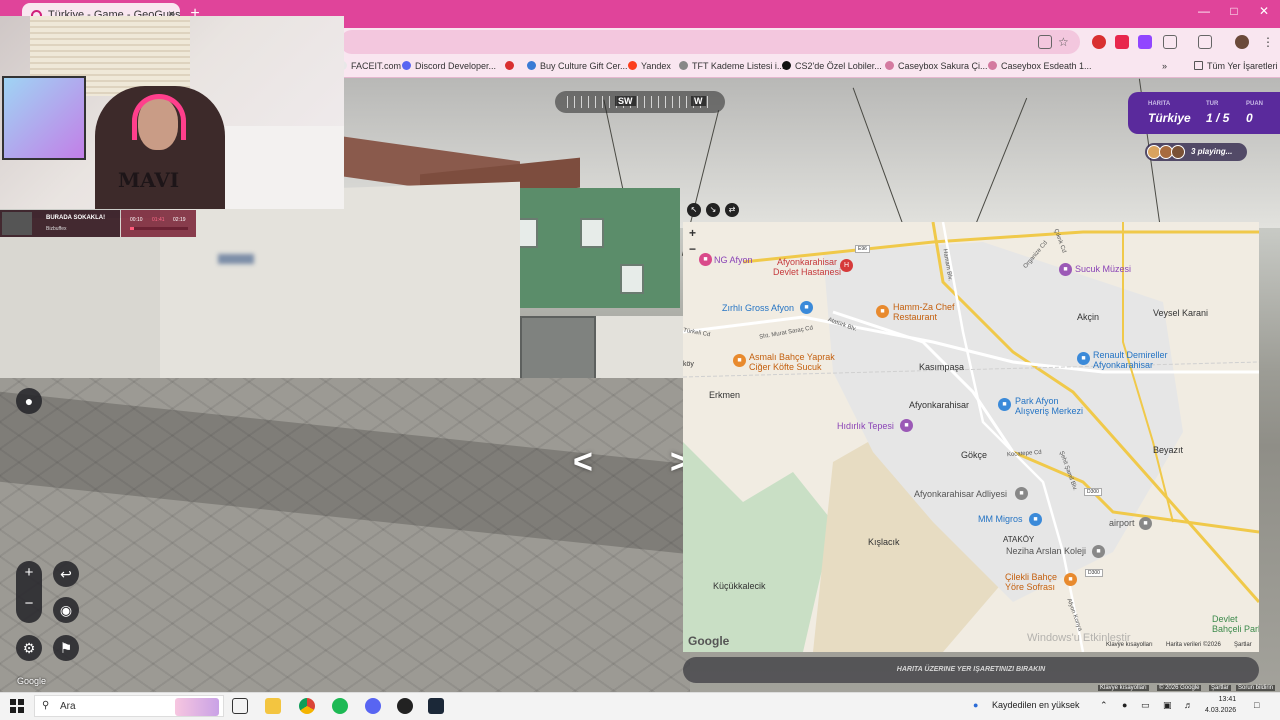 The height and width of the screenshot is (720, 1280). What do you see at coordinates (1129, 645) in the screenshot?
I see `map-keyboard-shortcuts: Klavye kısayolları` at bounding box center [1129, 645].